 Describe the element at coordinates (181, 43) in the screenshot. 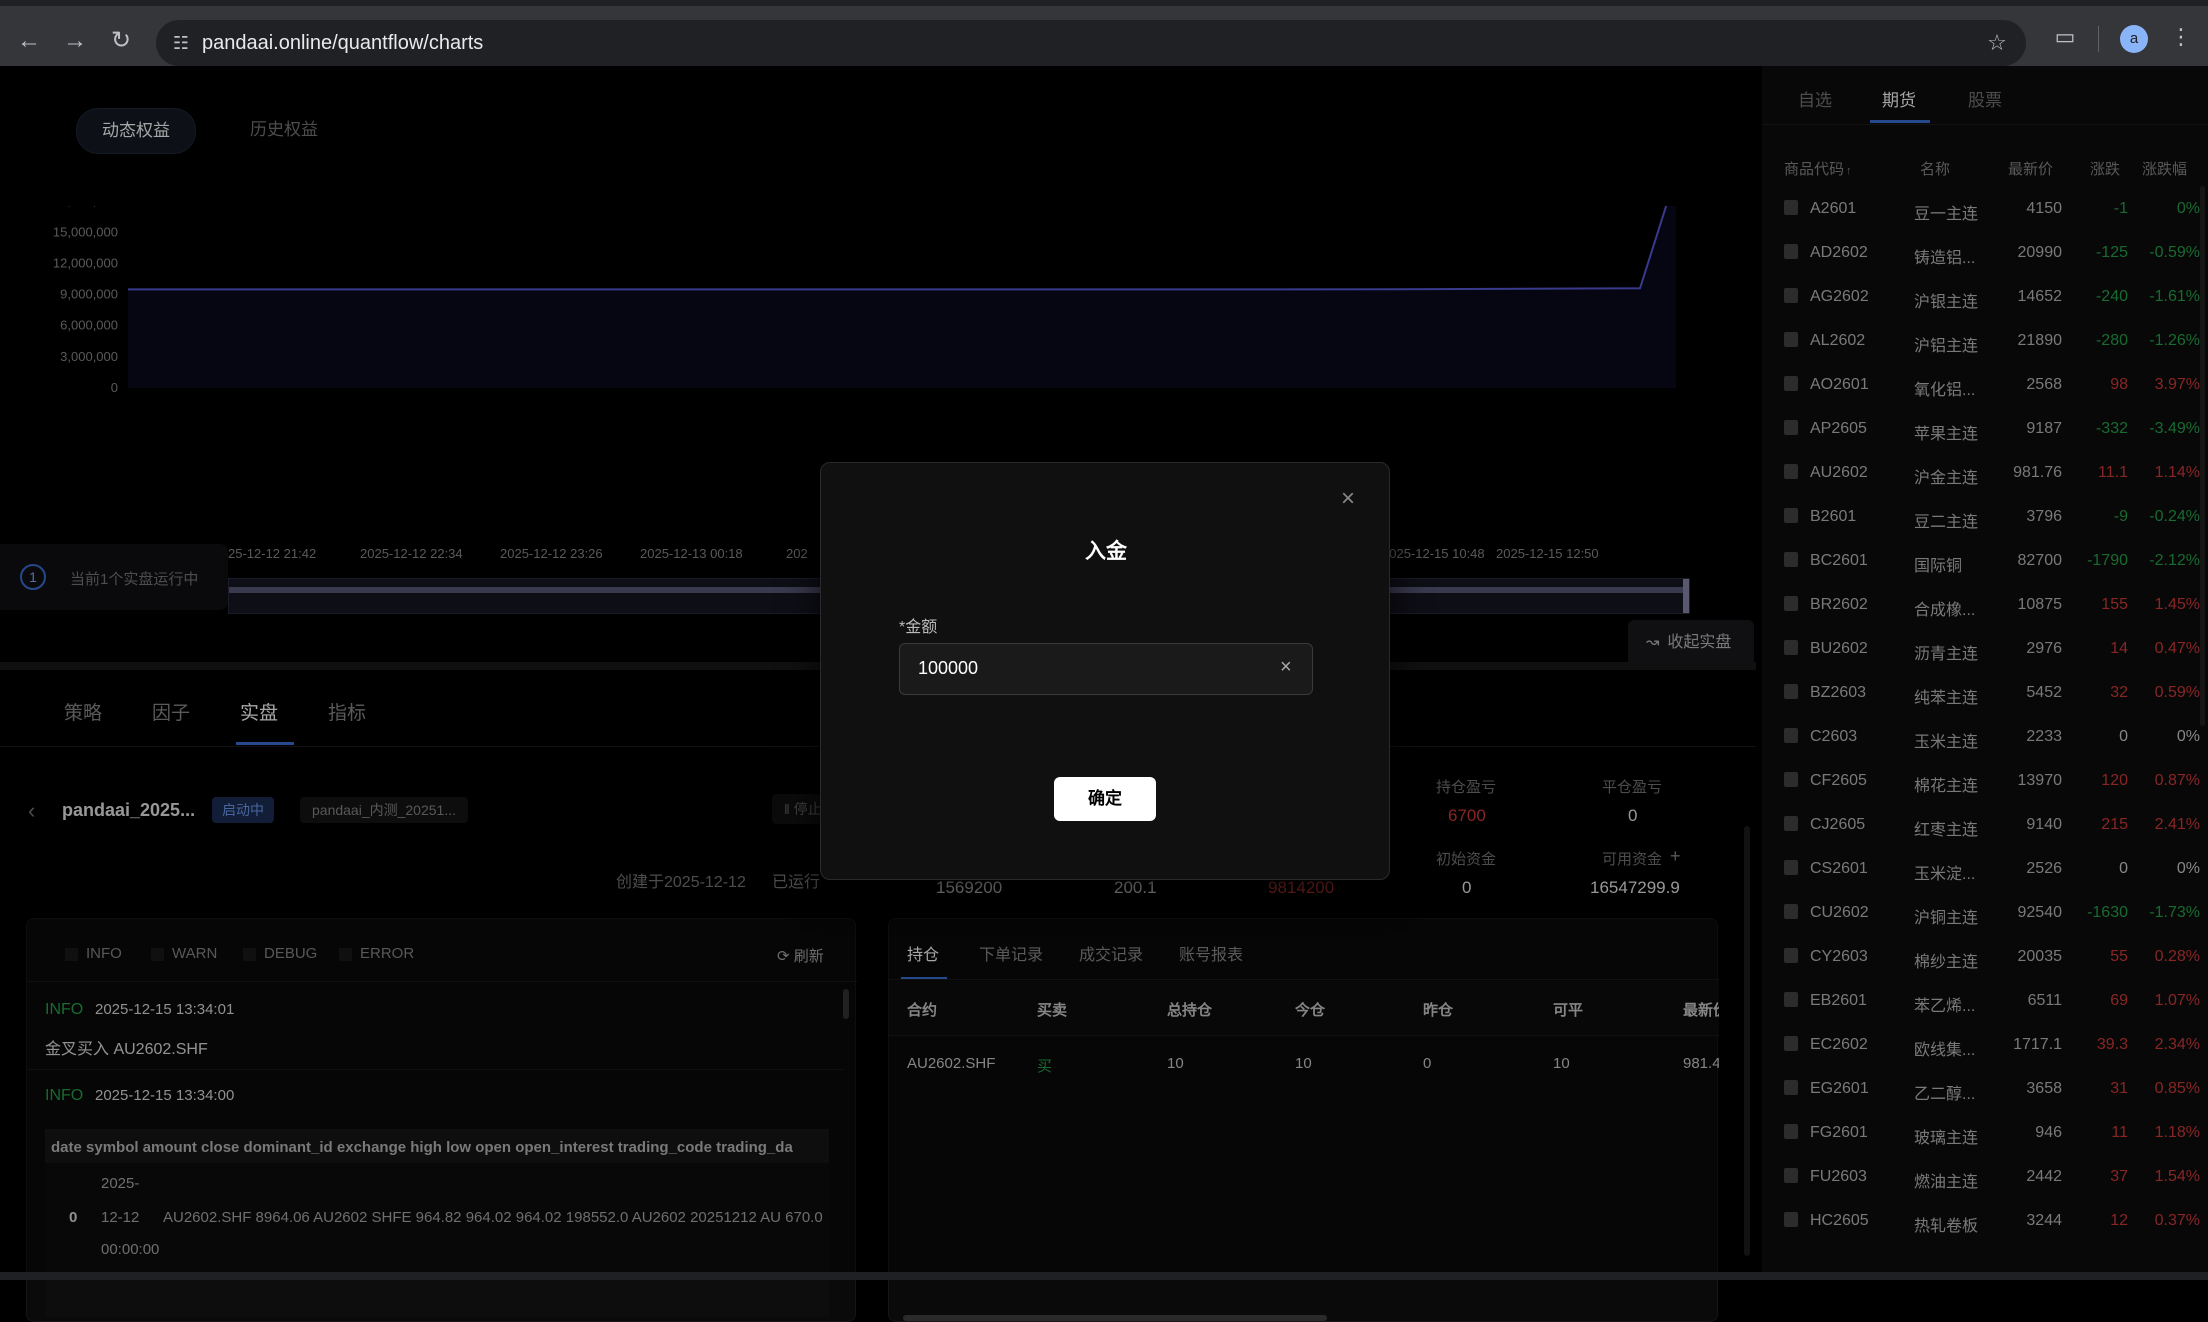

I see `site-info-icon: ☷` at that location.